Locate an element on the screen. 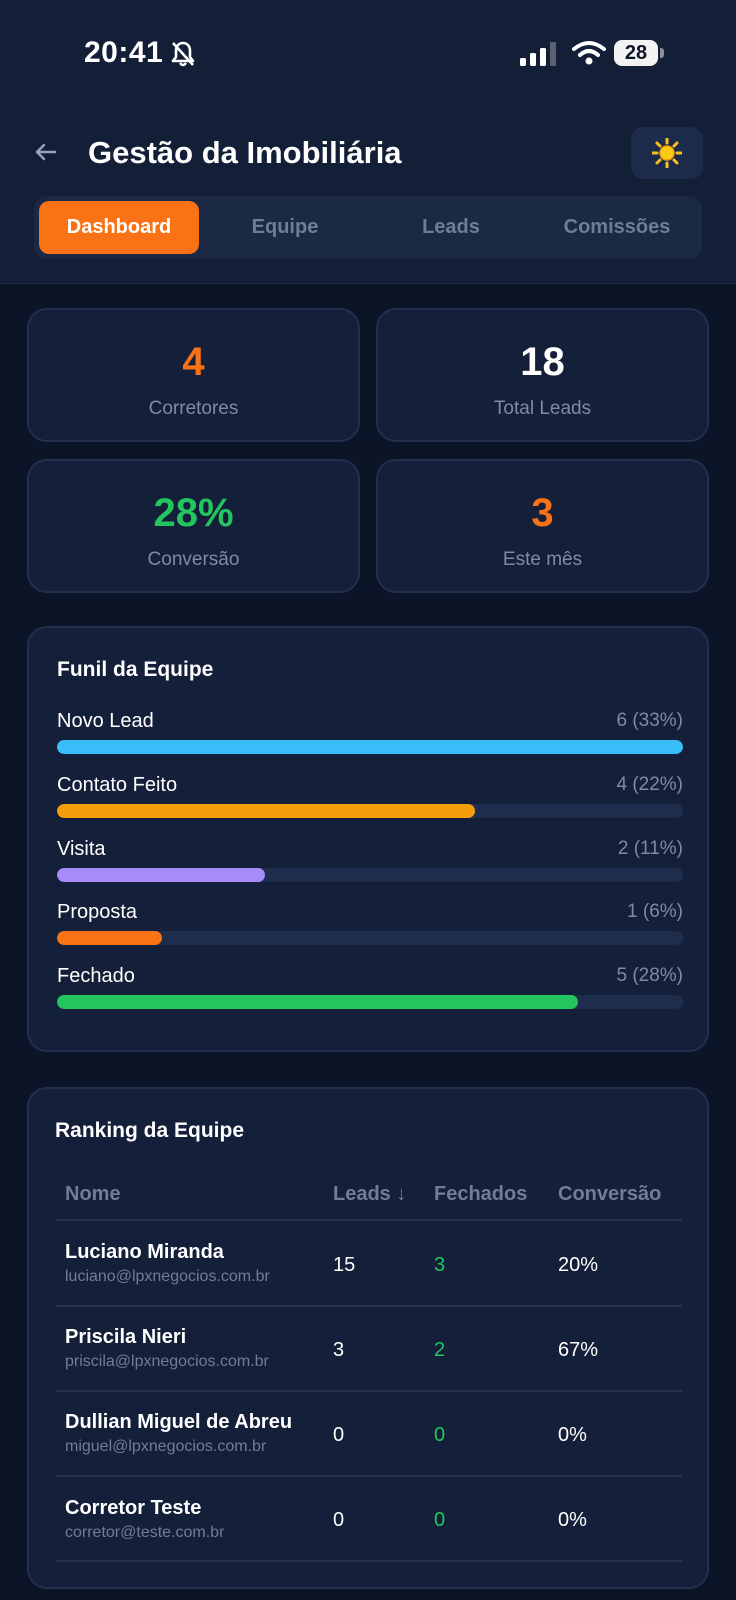 This screenshot has width=736, height=1600. column-header-closed: Fechados is located at coordinates (480, 1194).